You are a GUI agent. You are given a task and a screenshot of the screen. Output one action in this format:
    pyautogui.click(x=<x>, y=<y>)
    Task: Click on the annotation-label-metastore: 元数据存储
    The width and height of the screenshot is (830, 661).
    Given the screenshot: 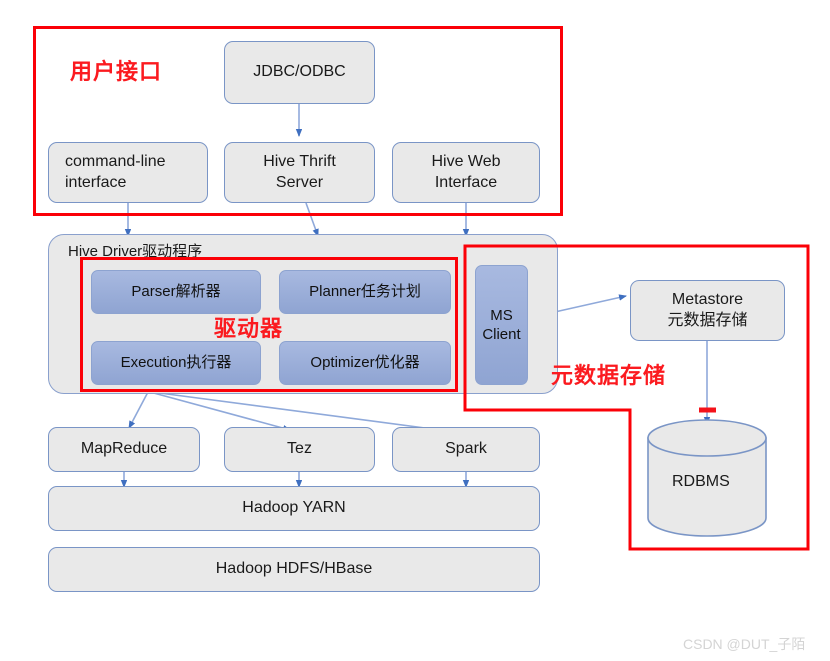 What is the action you would take?
    pyautogui.click(x=609, y=375)
    